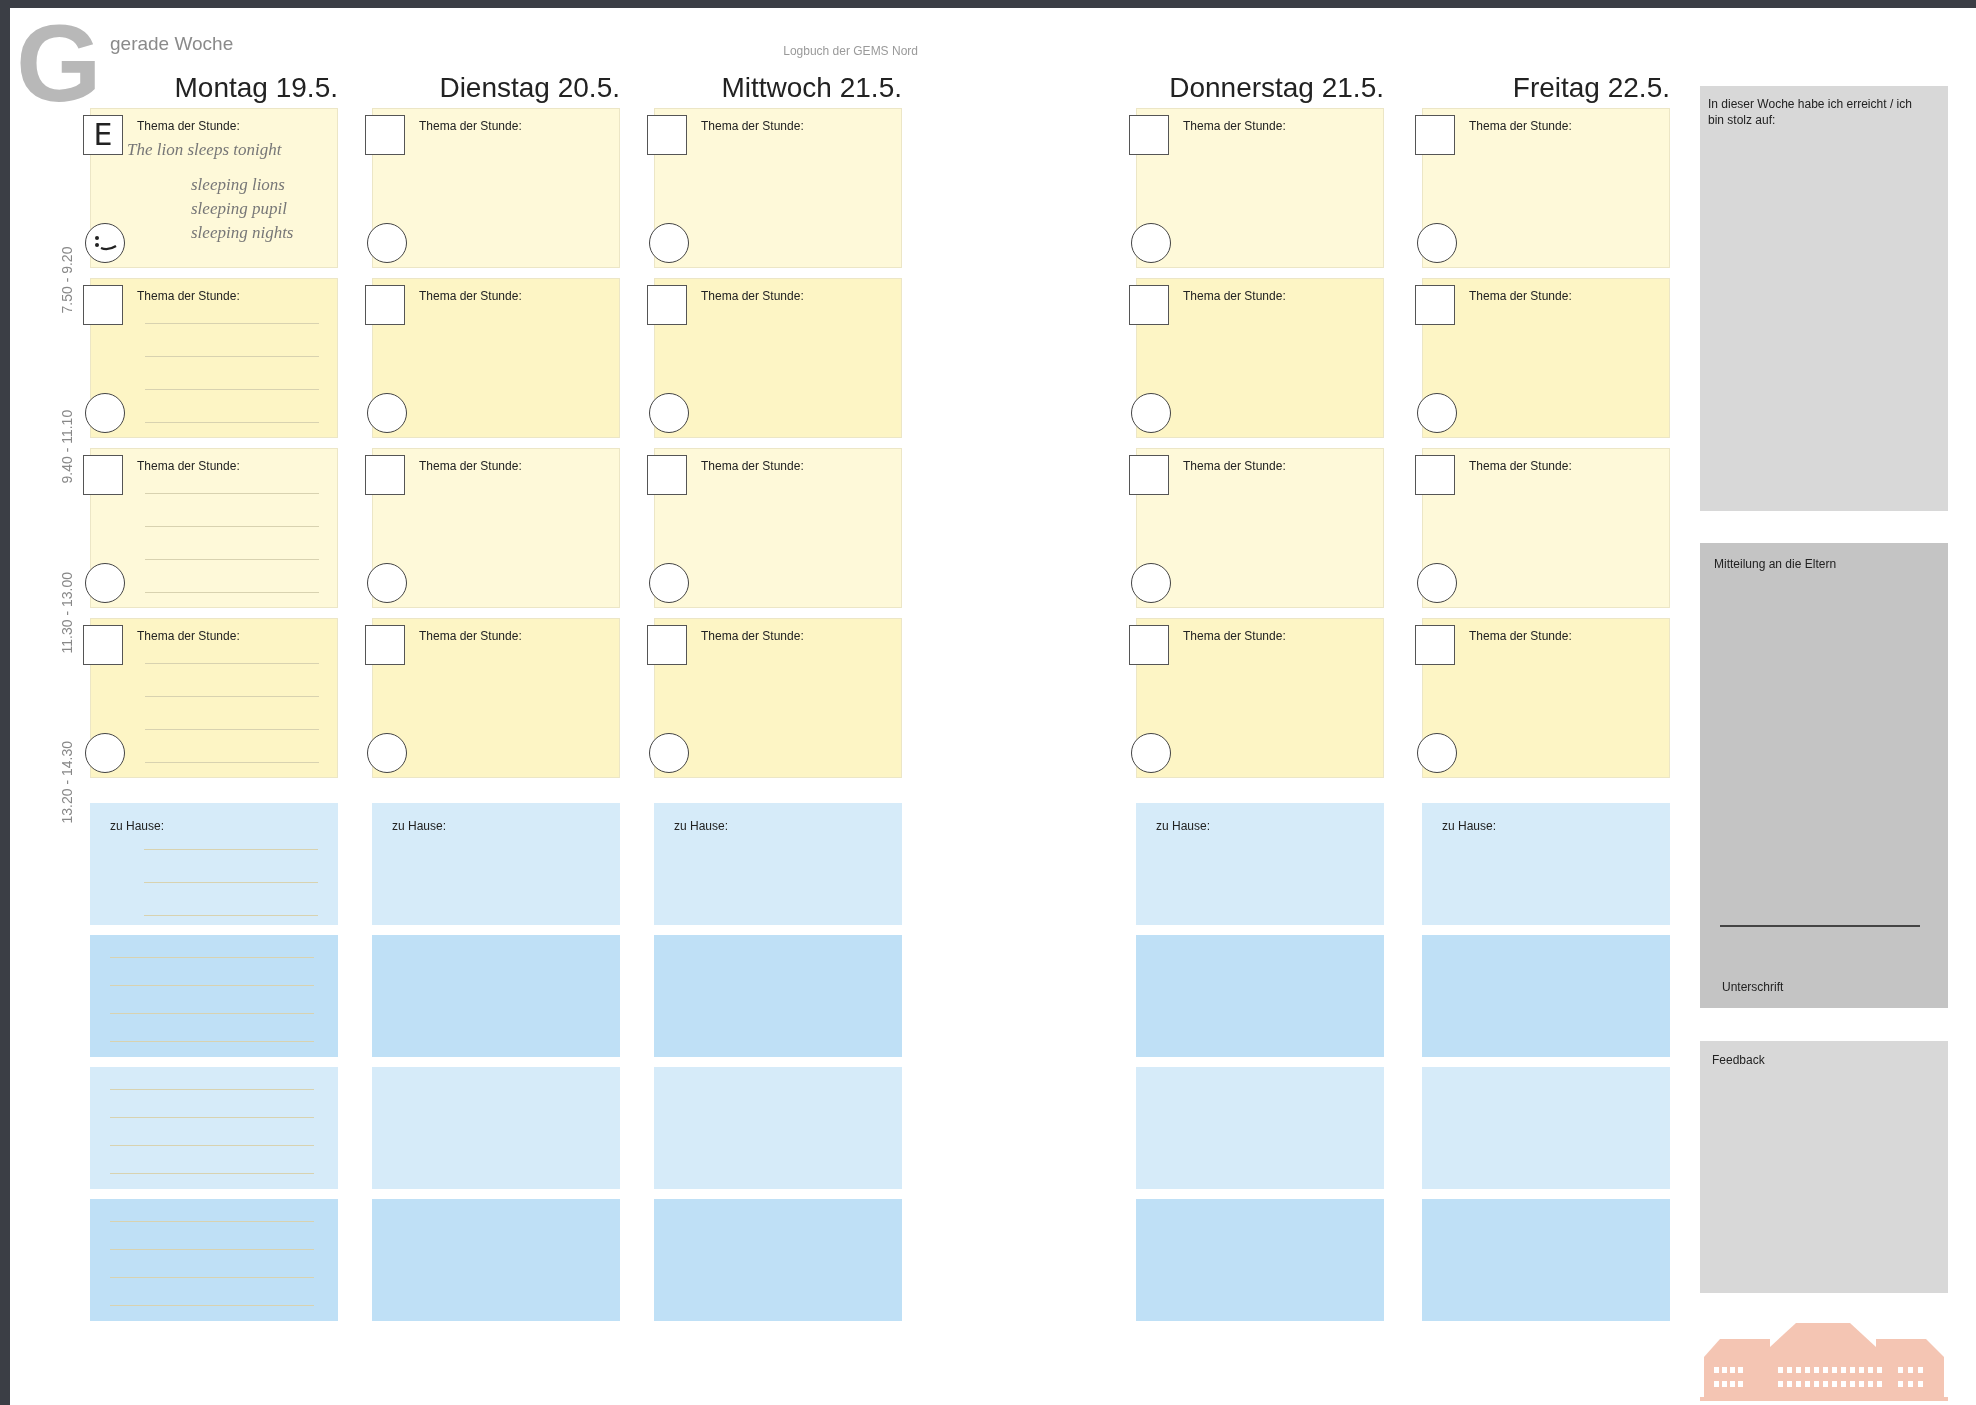  I want to click on handwritten-note: The lion sleeps tonight, so click(204, 150).